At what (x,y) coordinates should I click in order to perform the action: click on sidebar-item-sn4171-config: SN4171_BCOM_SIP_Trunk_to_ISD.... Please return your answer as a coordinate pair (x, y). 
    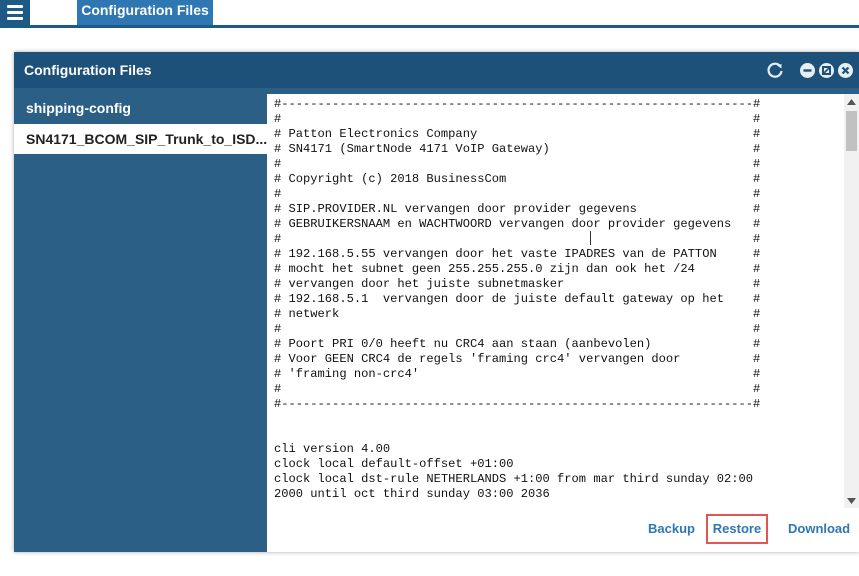
    Looking at the image, I should click on (140, 139).